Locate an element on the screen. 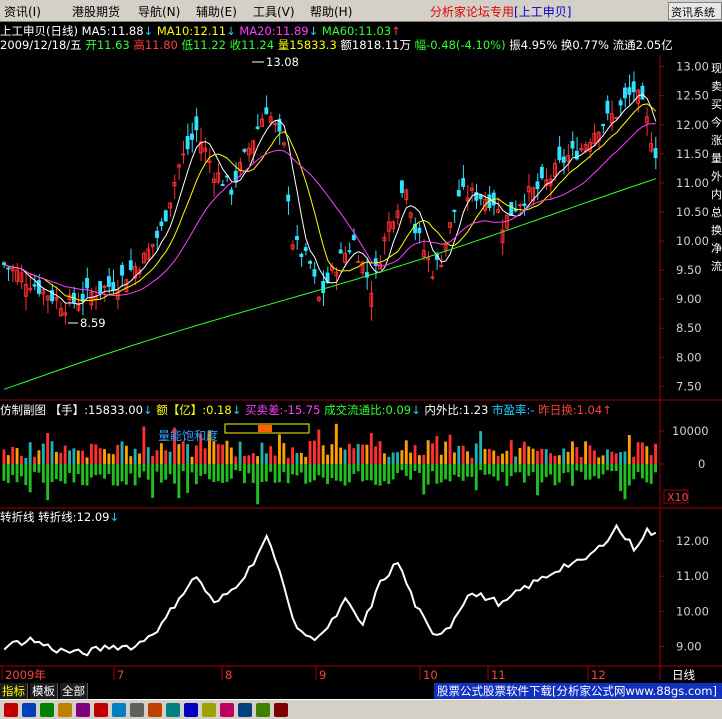 The height and width of the screenshot is (719, 722). low-price-label: 8.59 is located at coordinates (93, 323).